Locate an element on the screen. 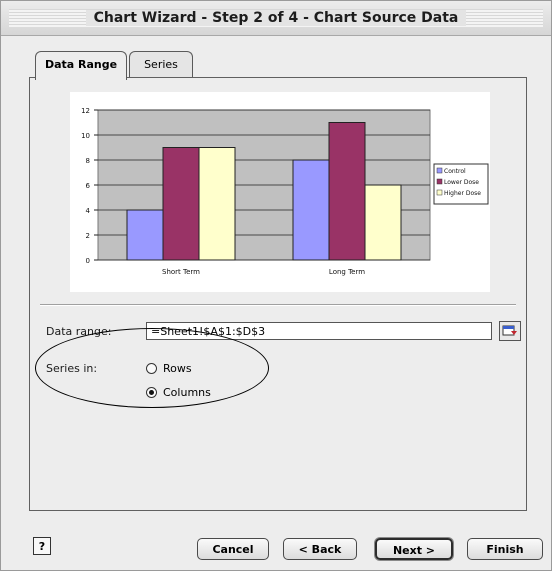 Image resolution: width=552 pixels, height=571 pixels. range-select-icon is located at coordinates (509, 330).